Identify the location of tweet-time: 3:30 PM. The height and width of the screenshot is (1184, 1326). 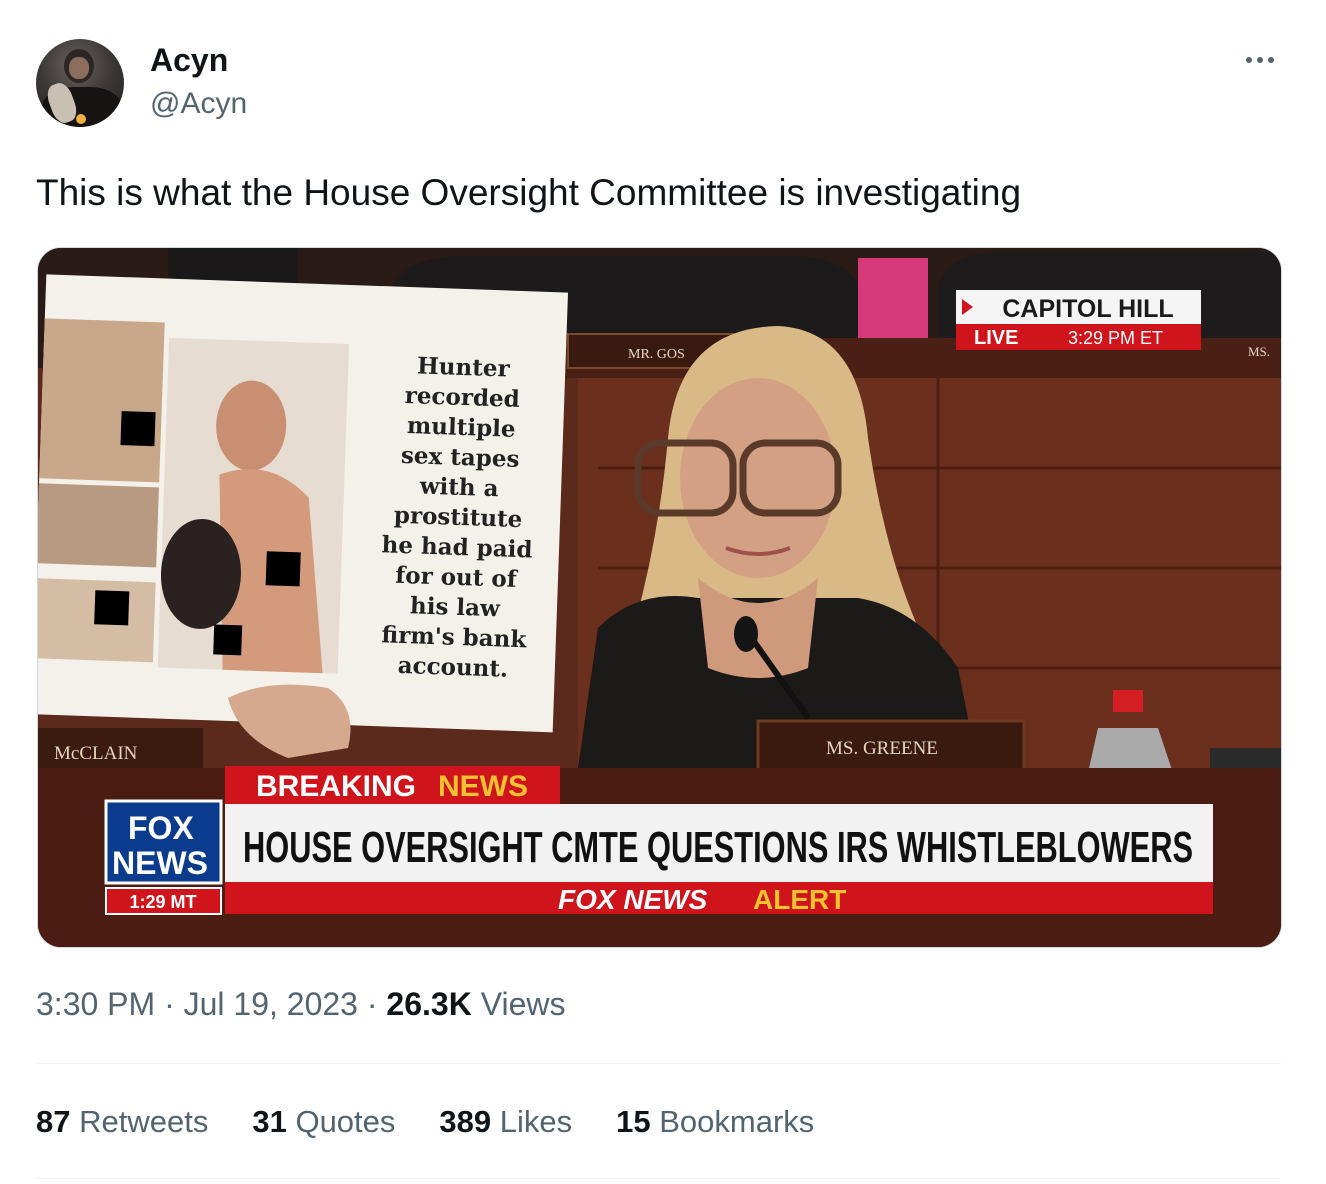
(95, 1004).